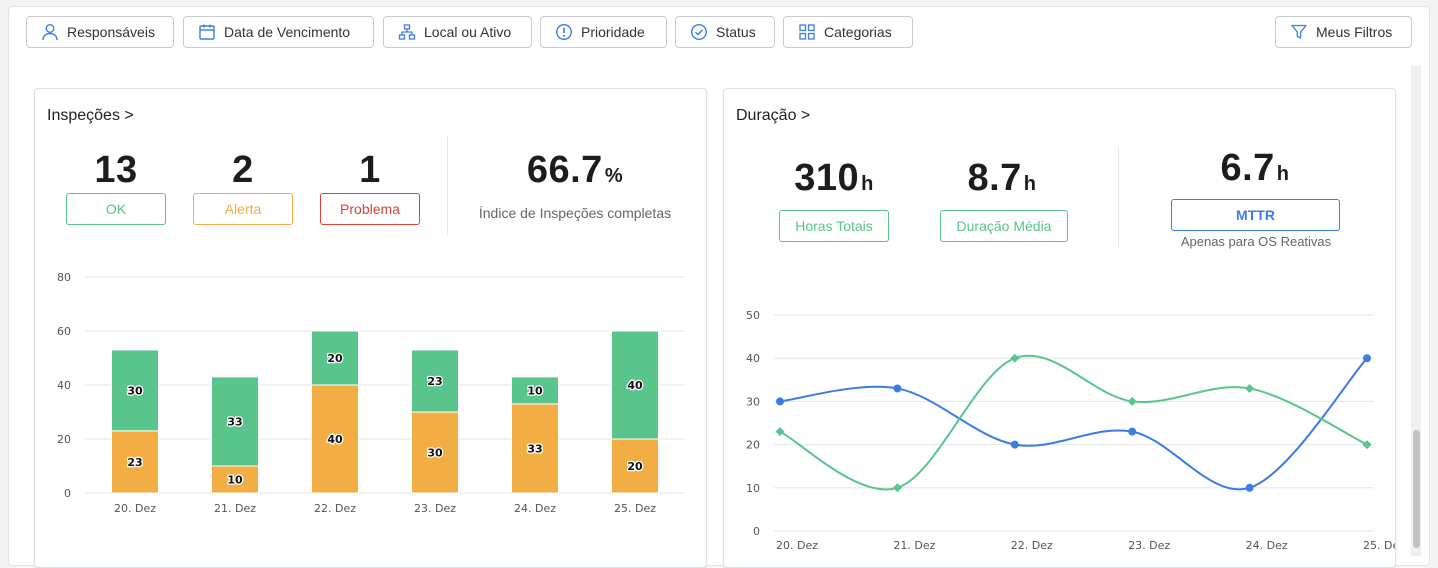  What do you see at coordinates (699, 32) in the screenshot?
I see `check-circle-icon` at bounding box center [699, 32].